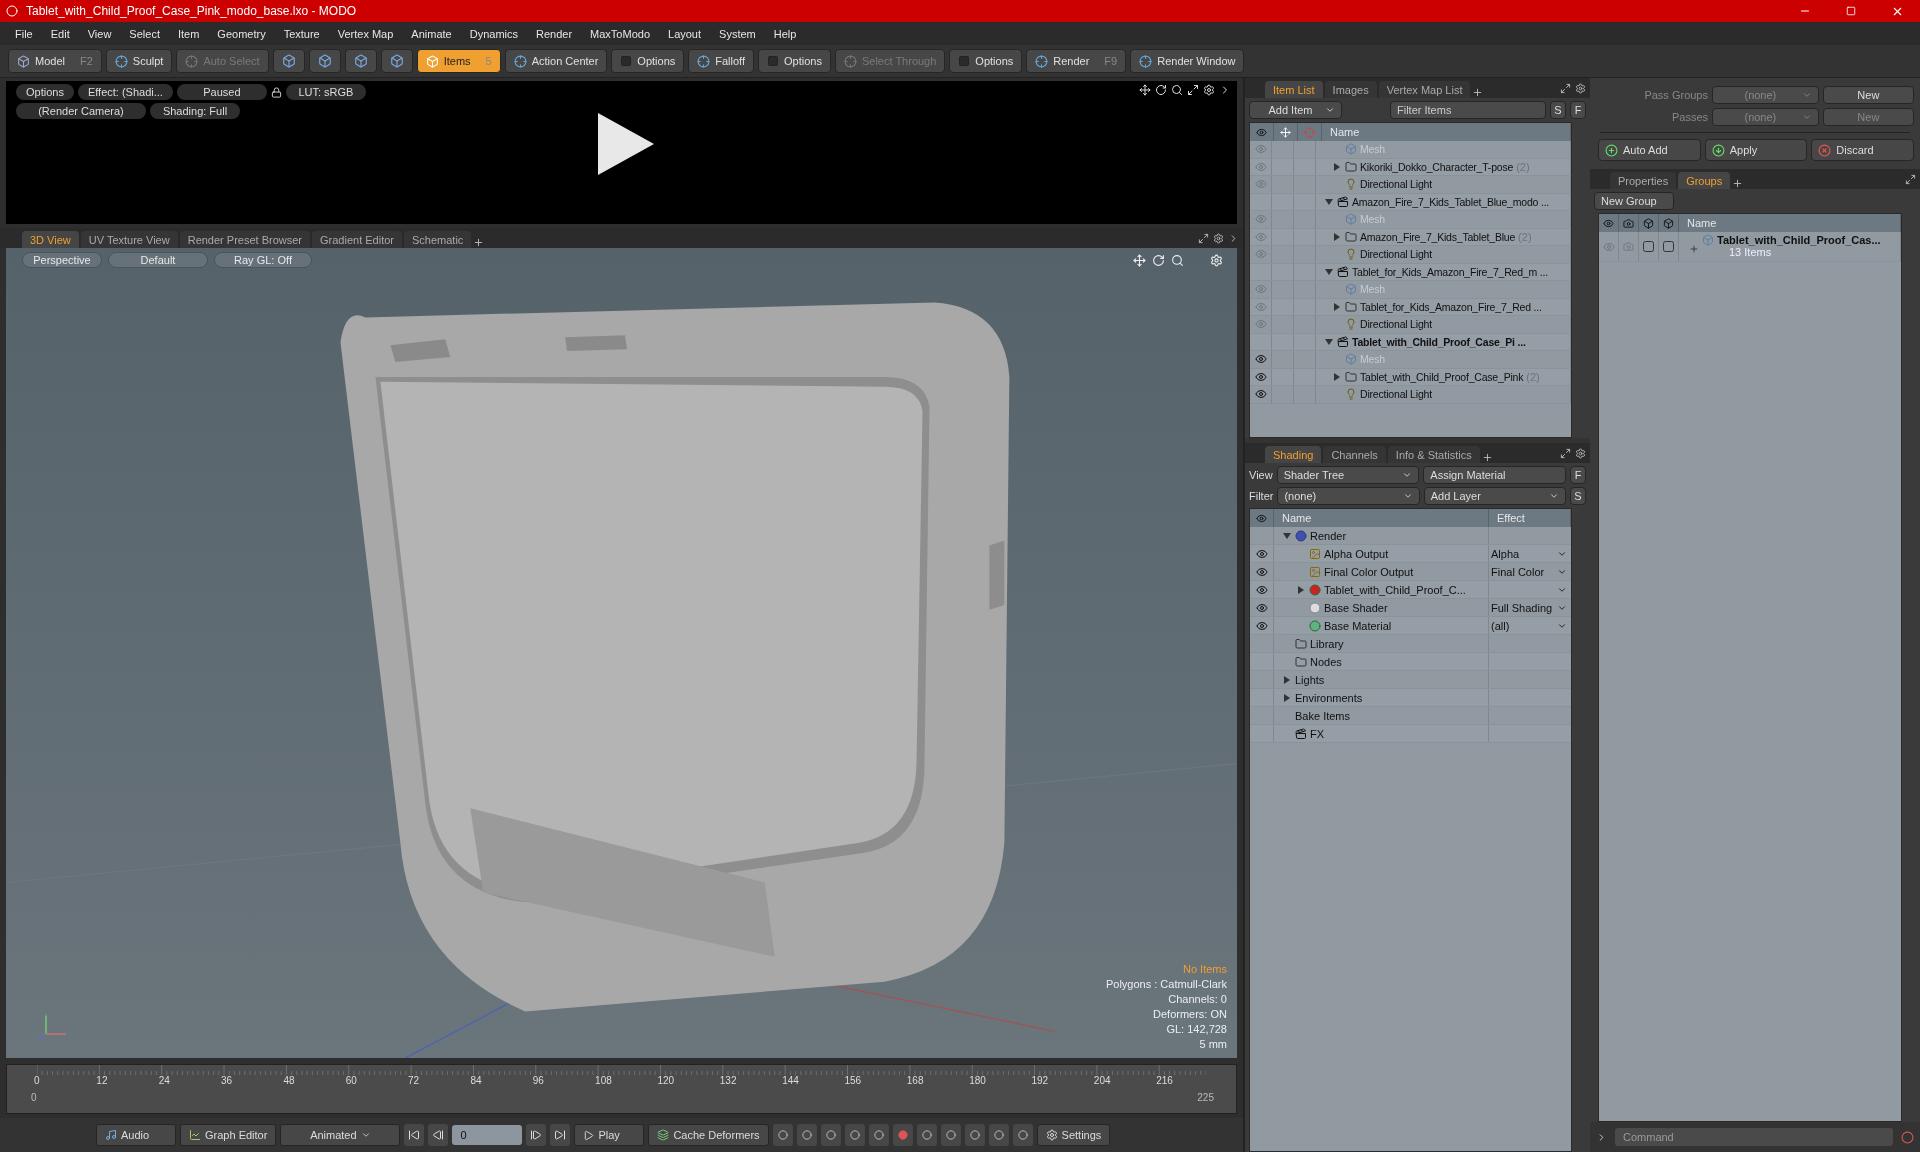 The height and width of the screenshot is (1152, 1920). I want to click on viewport-option-button: Ray GL: Off, so click(263, 260).